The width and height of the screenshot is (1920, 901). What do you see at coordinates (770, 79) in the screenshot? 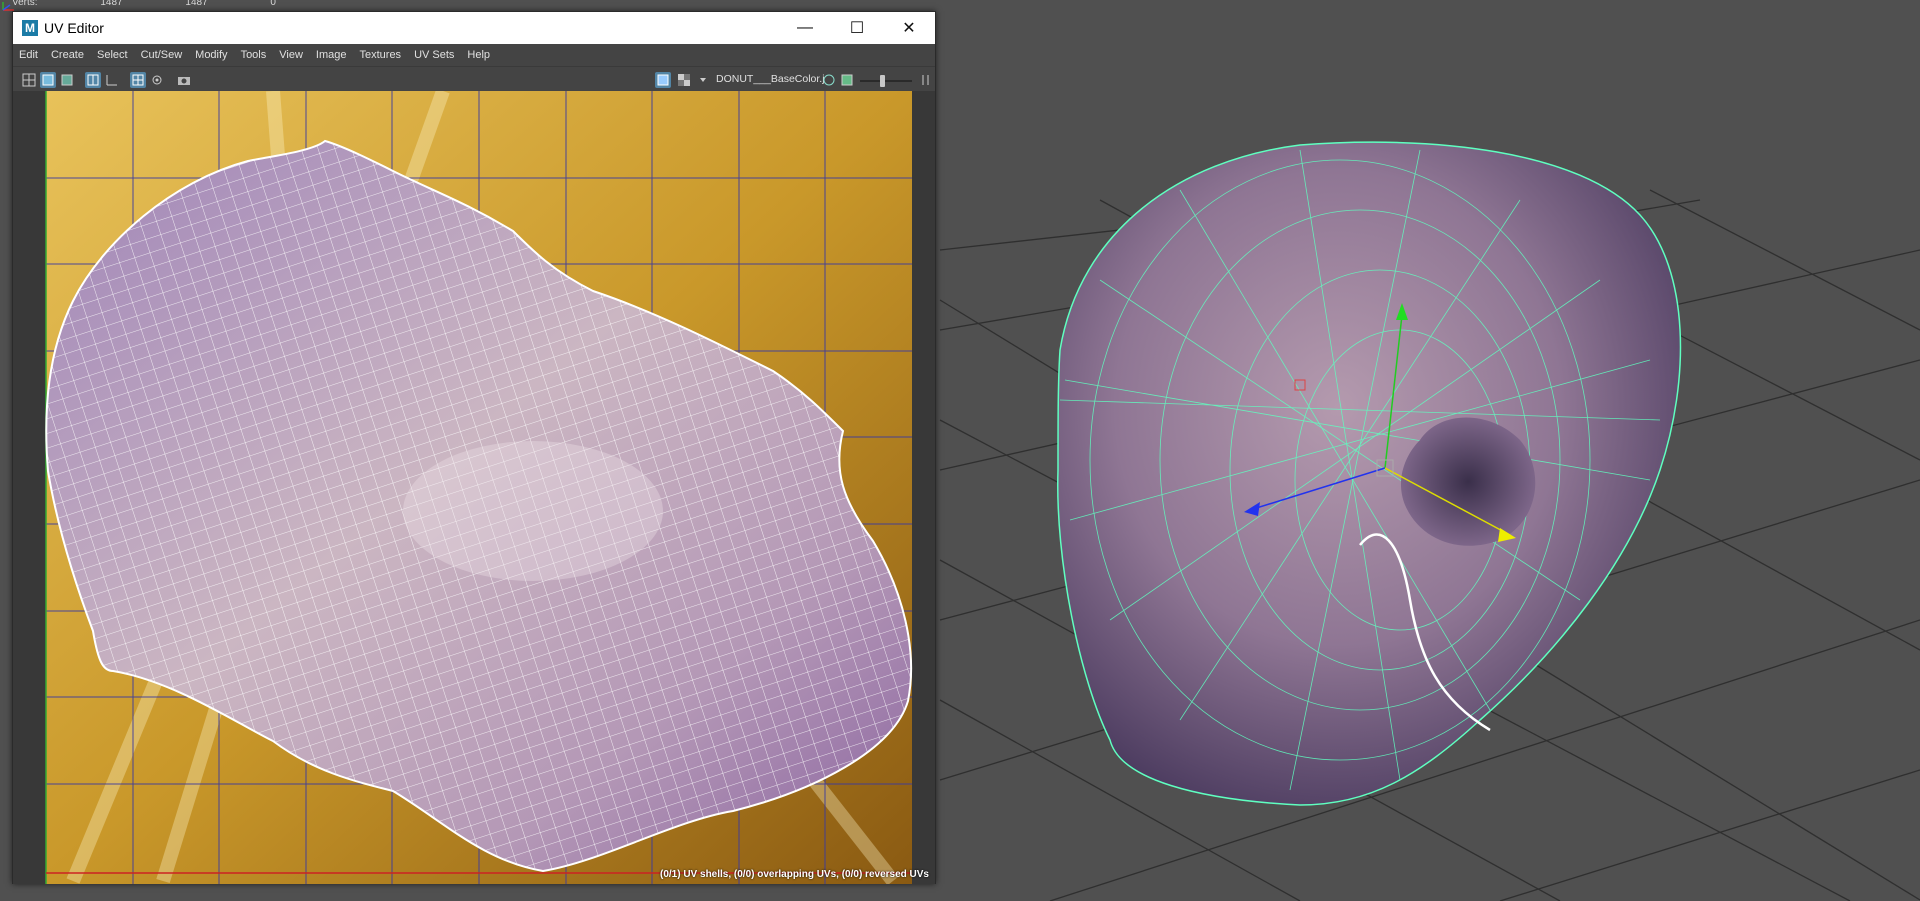
I see `texture-file-name: DONUT___BaseColor.j` at bounding box center [770, 79].